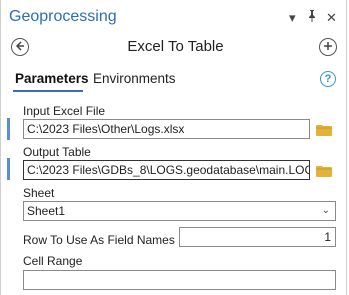 Image resolution: width=349 pixels, height=295 pixels. I want to click on chevron-down-icon: ▾, so click(292, 18).